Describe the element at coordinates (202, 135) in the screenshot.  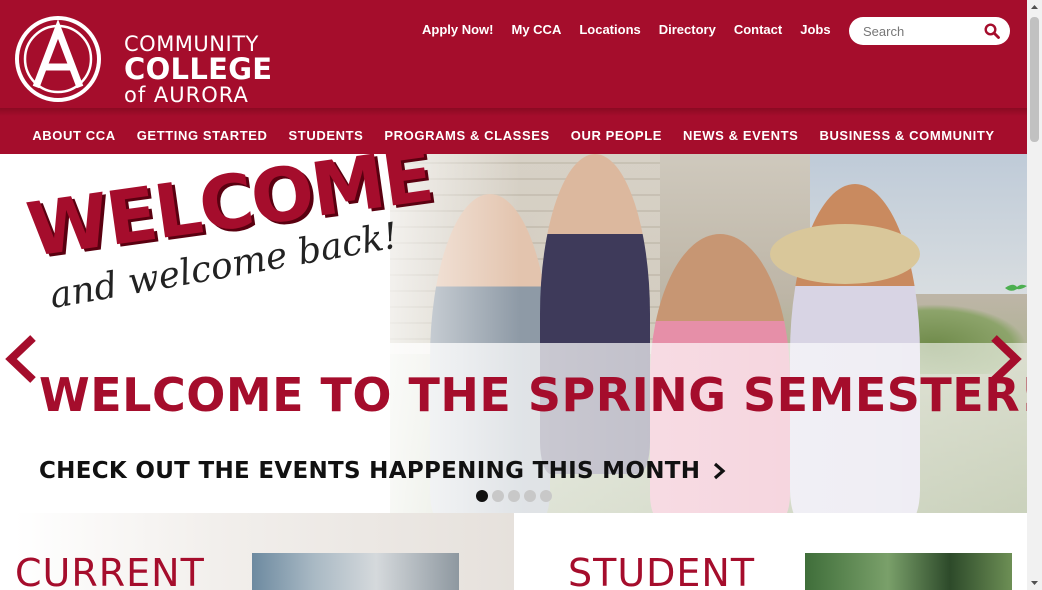
I see `nav-getting-started: GETTING STARTED` at that location.